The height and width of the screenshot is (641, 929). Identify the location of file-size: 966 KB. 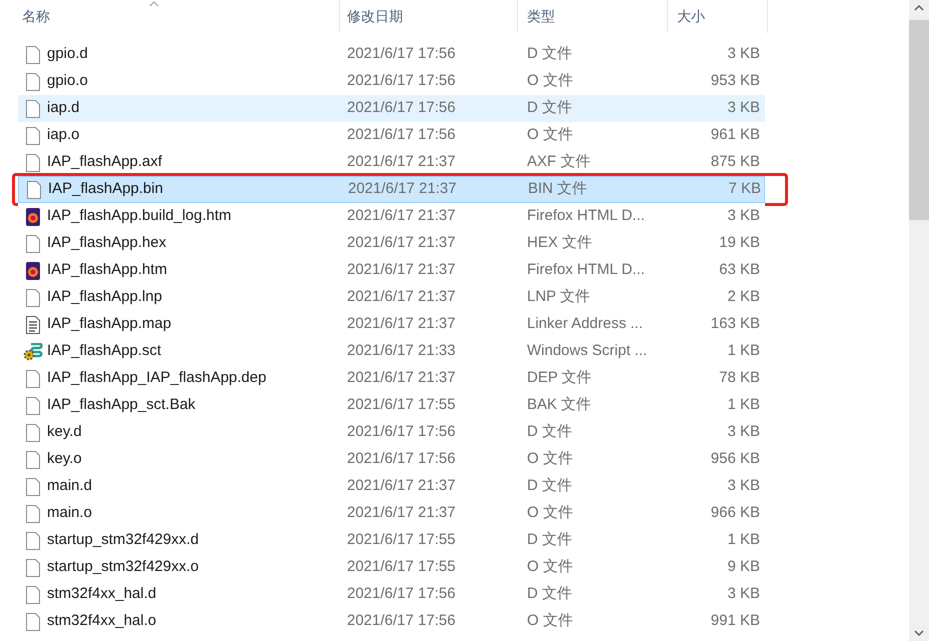
(735, 513).